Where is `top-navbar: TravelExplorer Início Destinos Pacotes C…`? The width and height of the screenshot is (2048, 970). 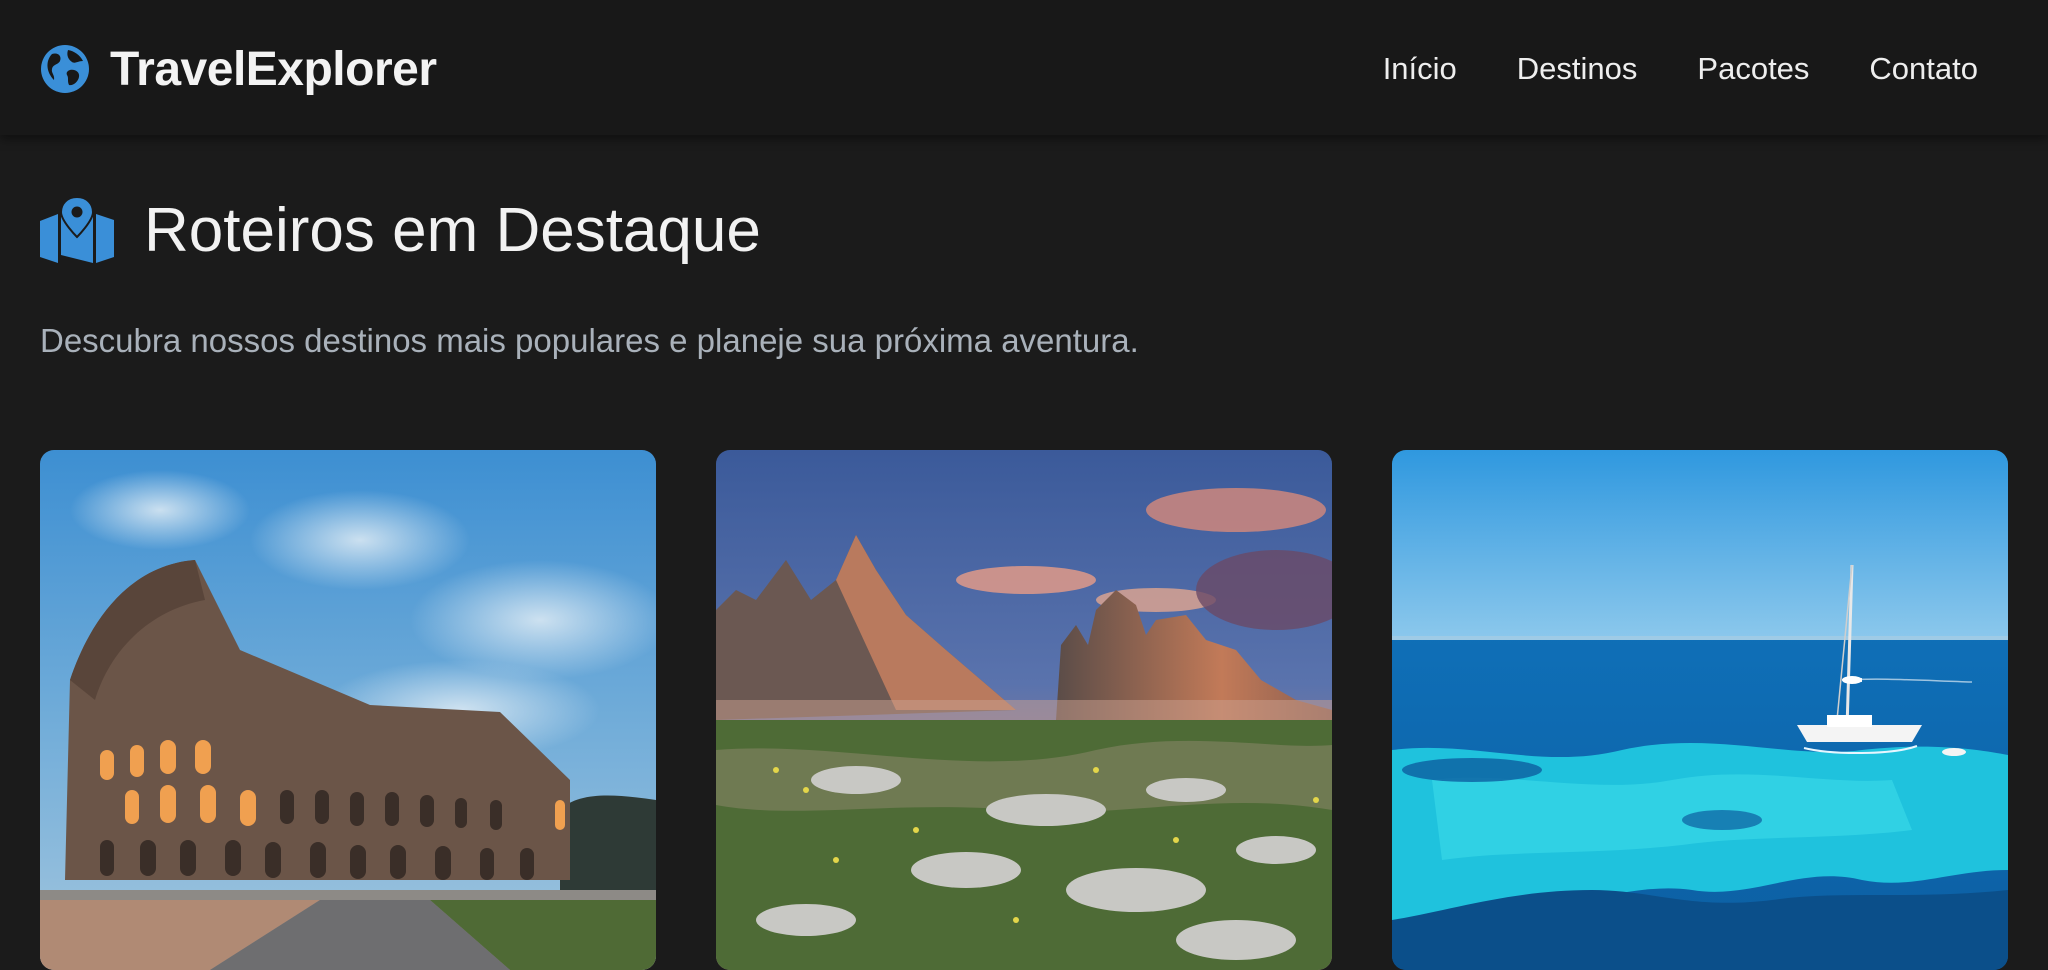 top-navbar: TravelExplorer Início Destinos Pacotes C… is located at coordinates (1024, 67).